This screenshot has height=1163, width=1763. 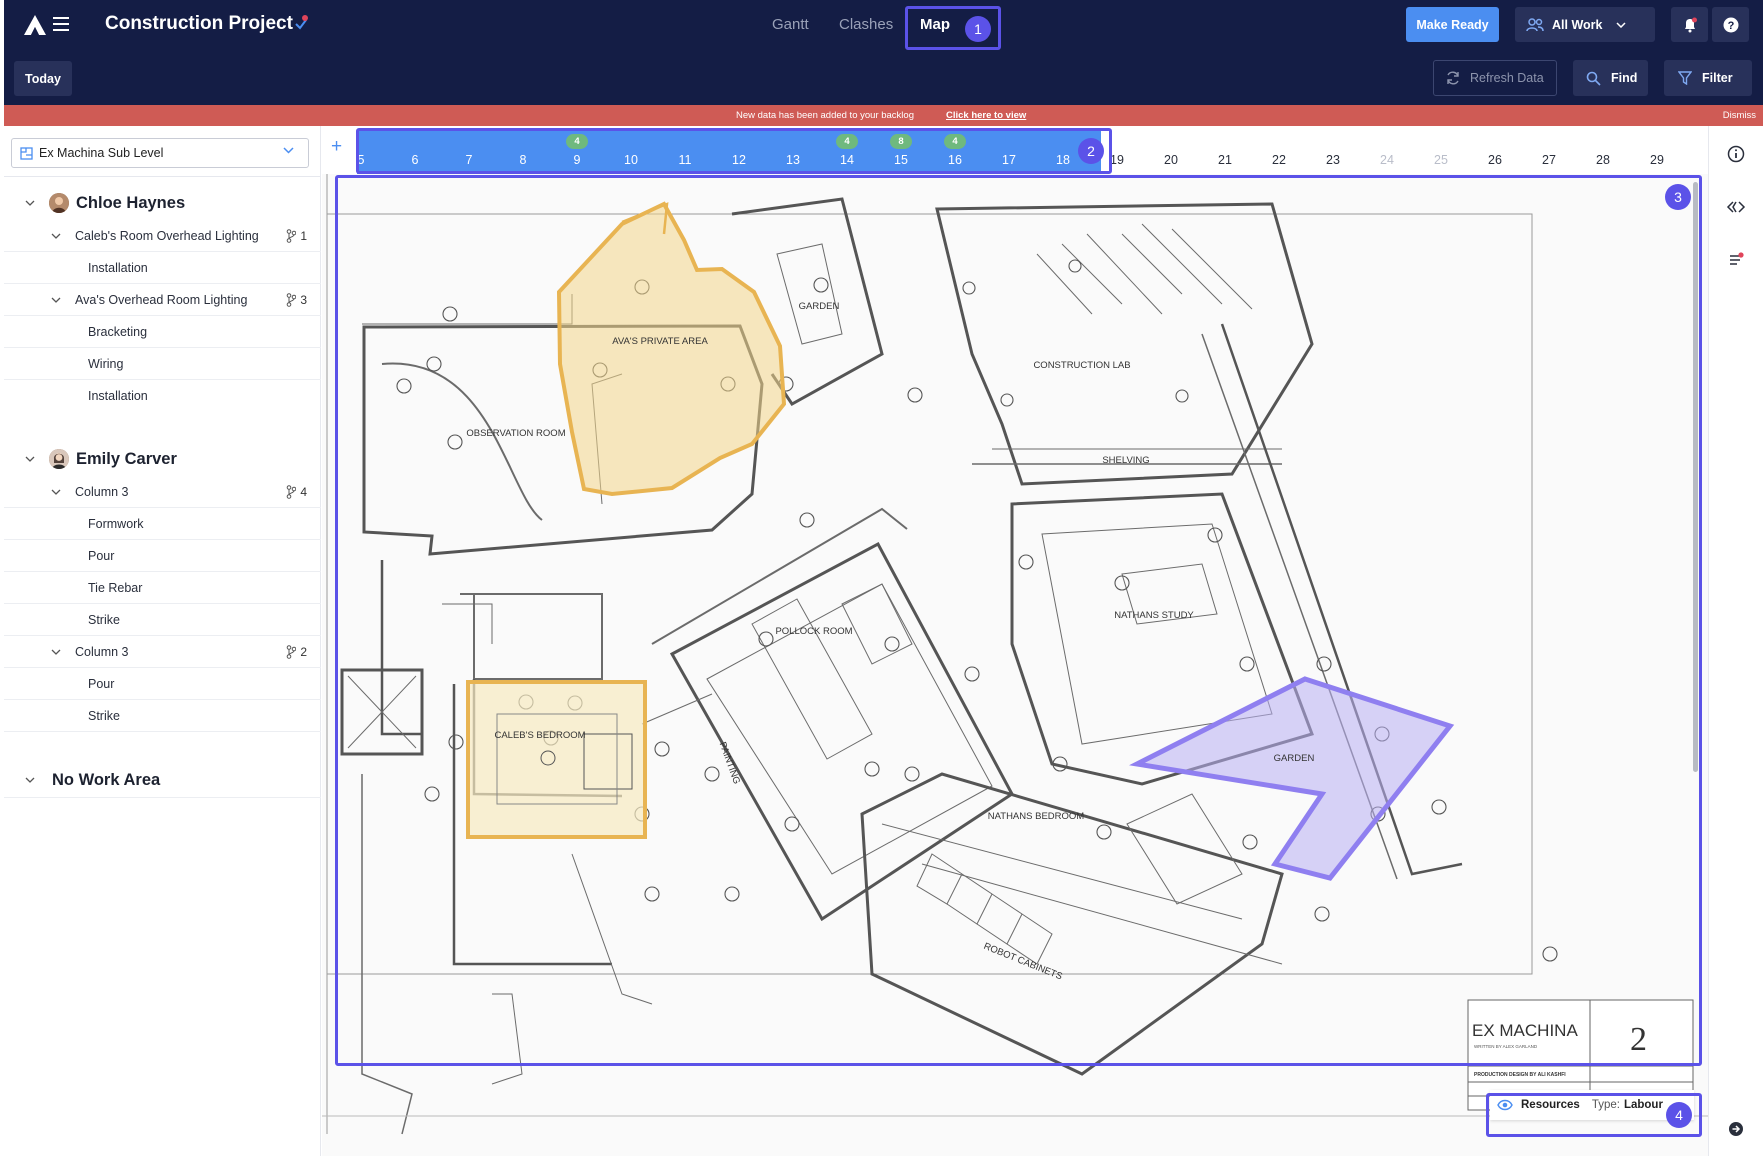 I want to click on avatar, so click(x=59, y=459).